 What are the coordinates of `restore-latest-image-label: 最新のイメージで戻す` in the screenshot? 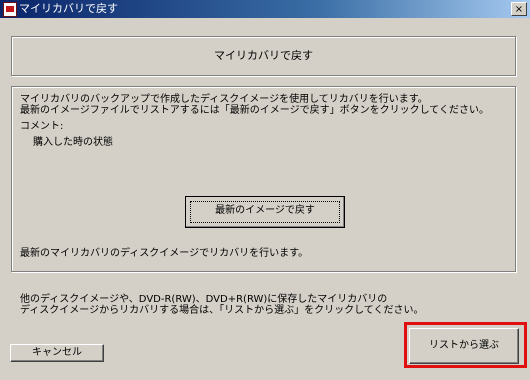 It's located at (265, 210).